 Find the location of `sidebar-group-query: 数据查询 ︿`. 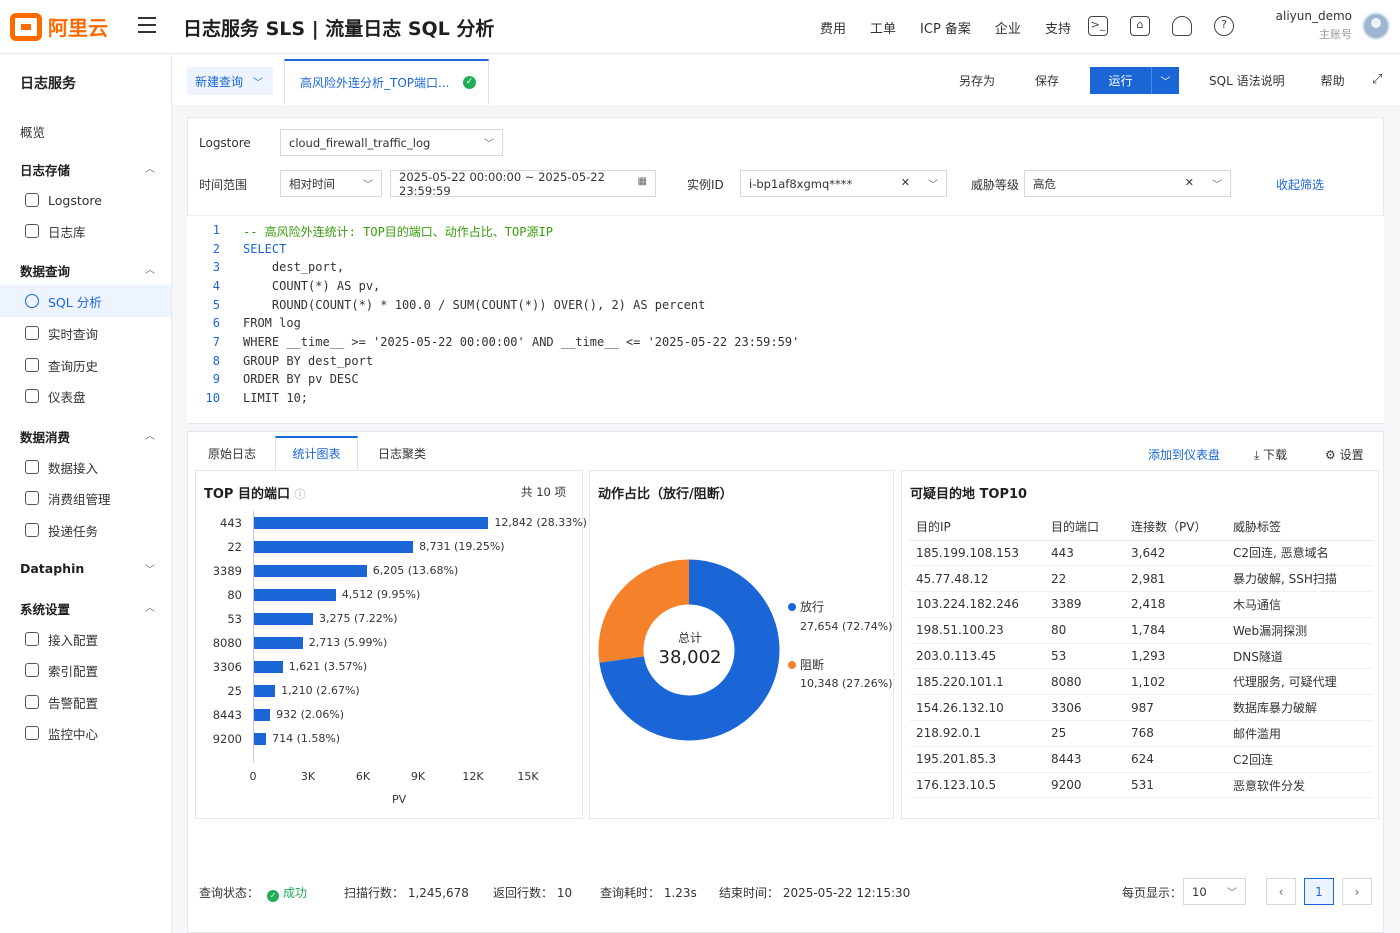

sidebar-group-query: 数据查询 ︿ is located at coordinates (87, 270).